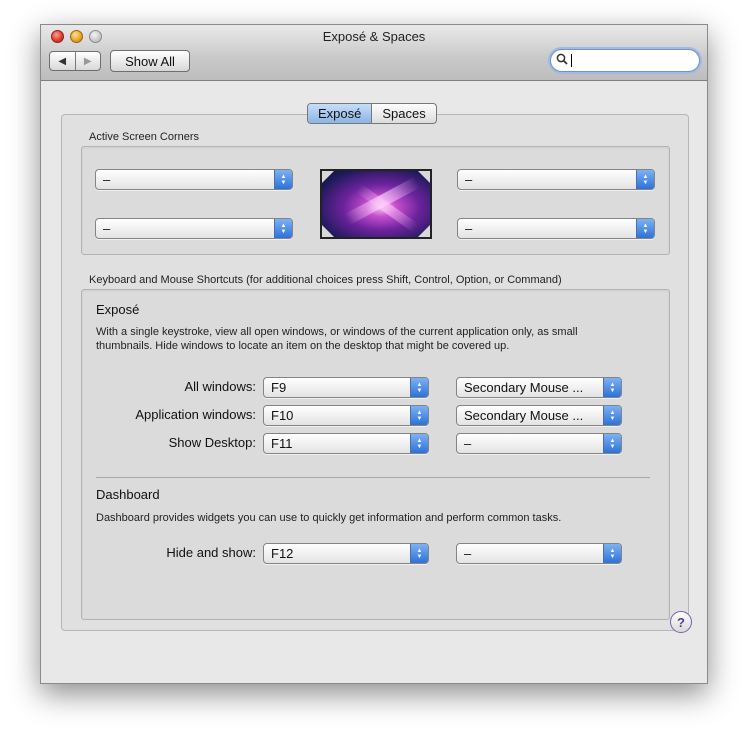  What do you see at coordinates (340, 113) in the screenshot?
I see `tab-expose: Exposé` at bounding box center [340, 113].